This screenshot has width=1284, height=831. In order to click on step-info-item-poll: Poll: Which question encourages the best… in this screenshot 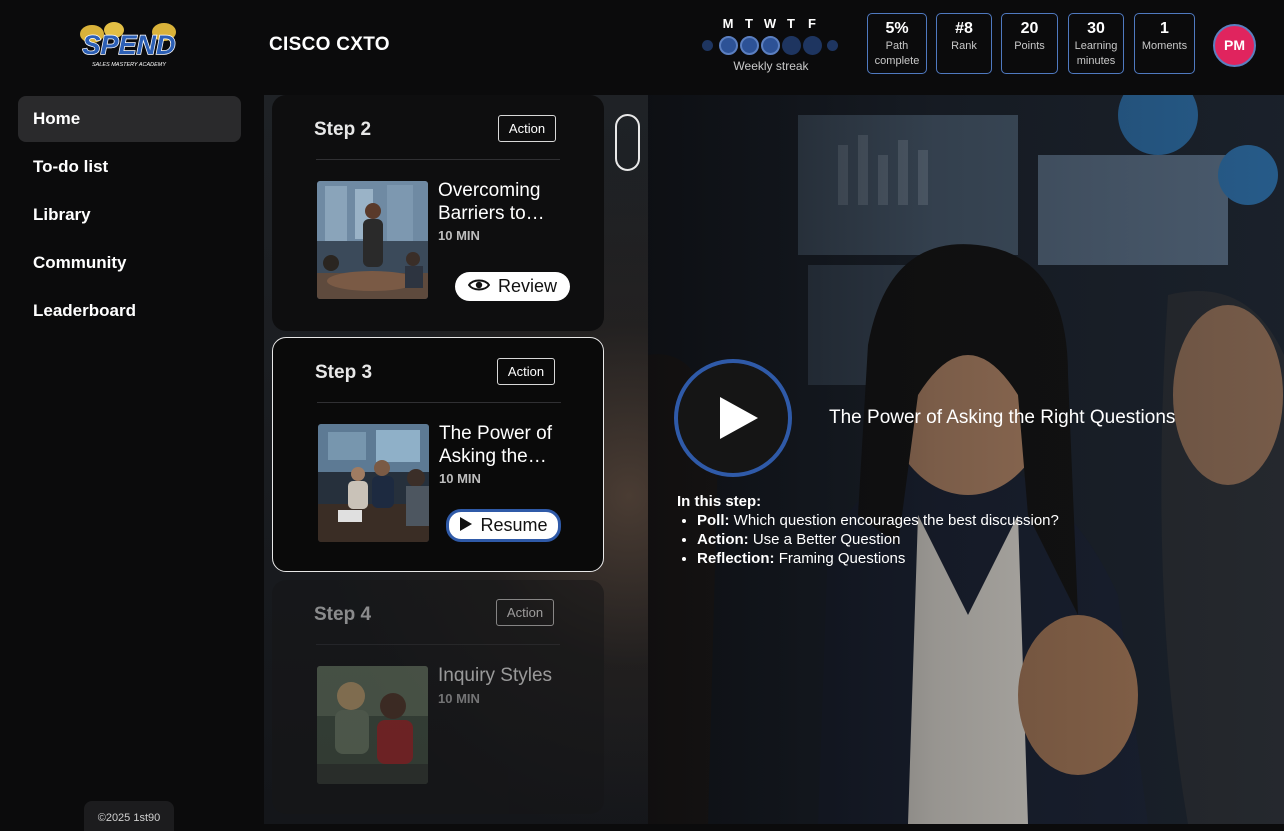, I will do `click(878, 520)`.